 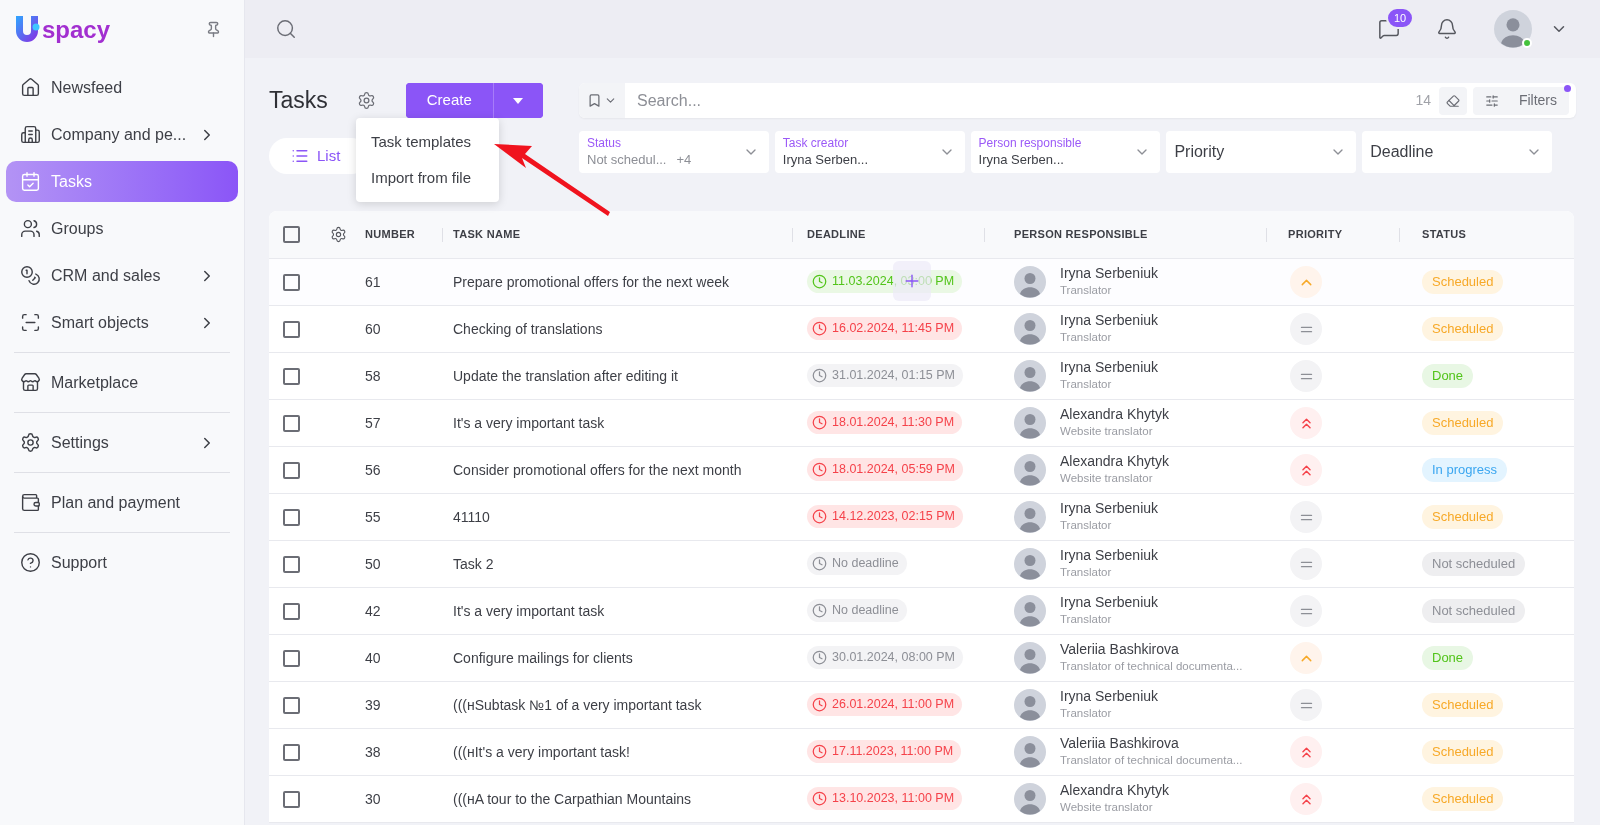 I want to click on sidebar-item: Support, so click(x=122, y=562).